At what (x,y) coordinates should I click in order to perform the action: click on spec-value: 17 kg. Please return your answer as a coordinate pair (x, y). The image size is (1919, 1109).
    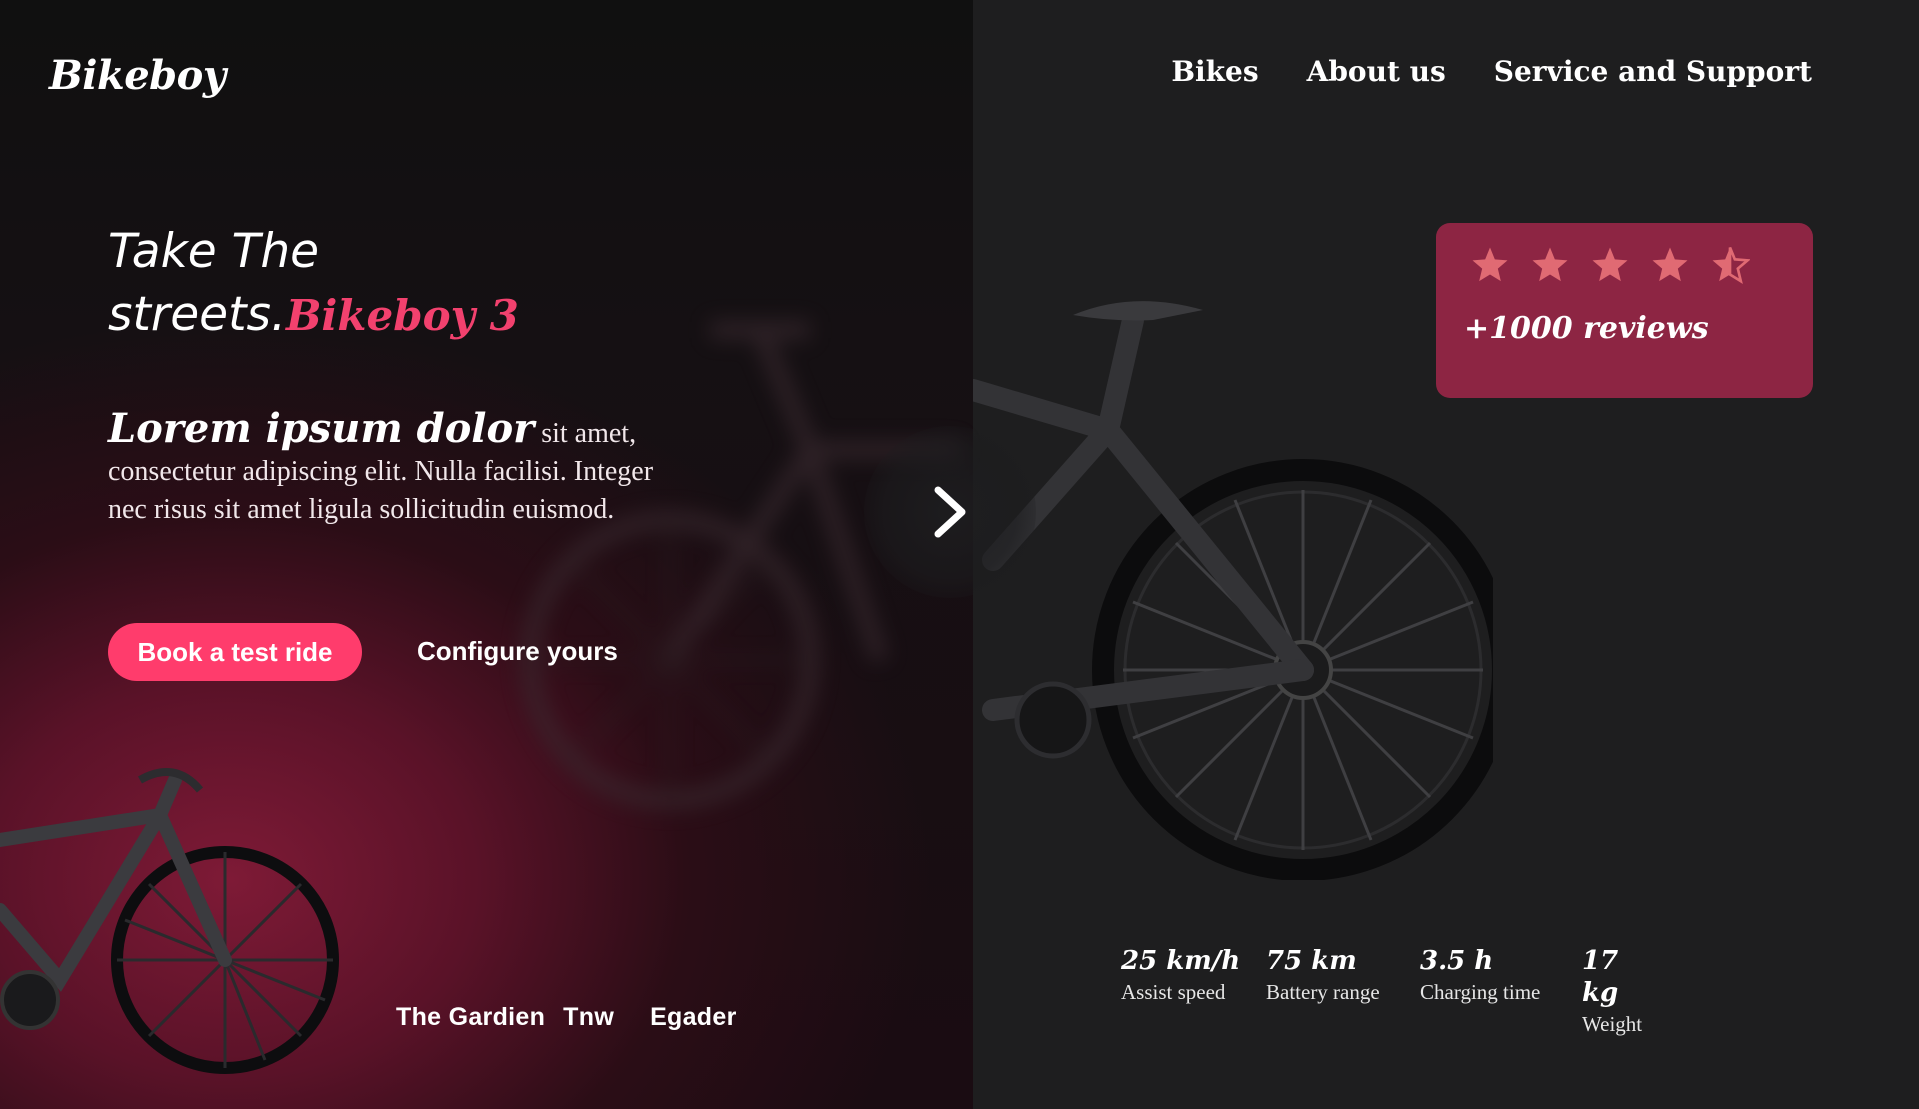
    Looking at the image, I should click on (1600, 977).